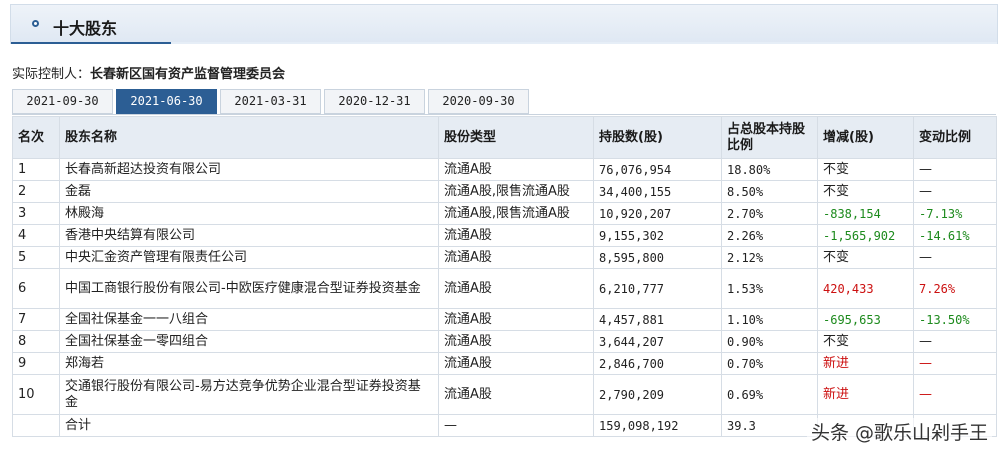  Describe the element at coordinates (955, 288) in the screenshot. I see `cell-change-ratio: 7.26%` at that location.